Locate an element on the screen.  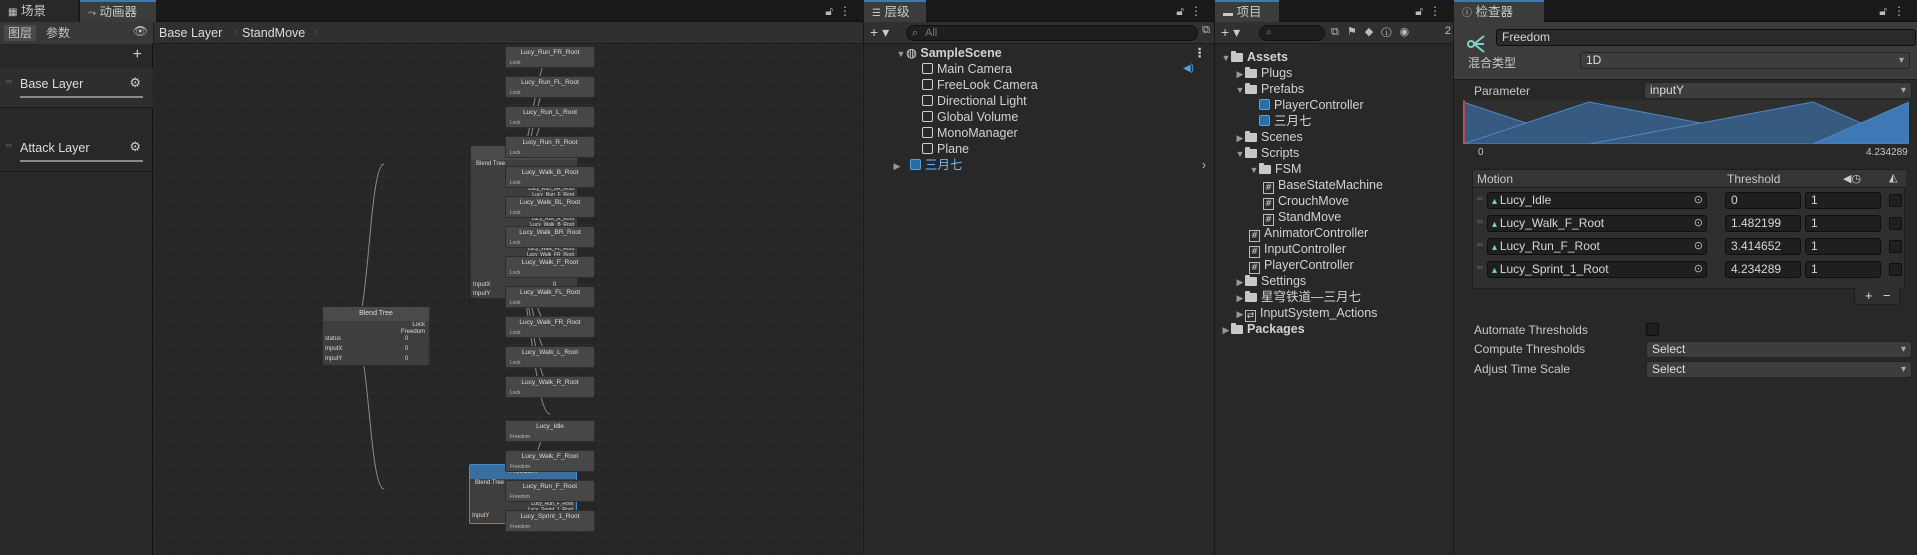
motion-row: ═ ▴ Lucy_Run_F_Root ⊙ 3.414652 1 is located at coordinates (1689, 247).